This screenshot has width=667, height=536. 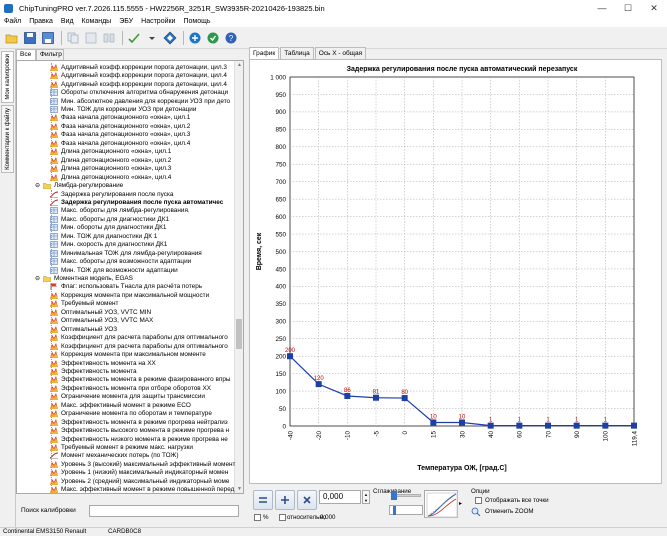 What do you see at coordinates (263, 500) in the screenshot?
I see `set-value-button` at bounding box center [263, 500].